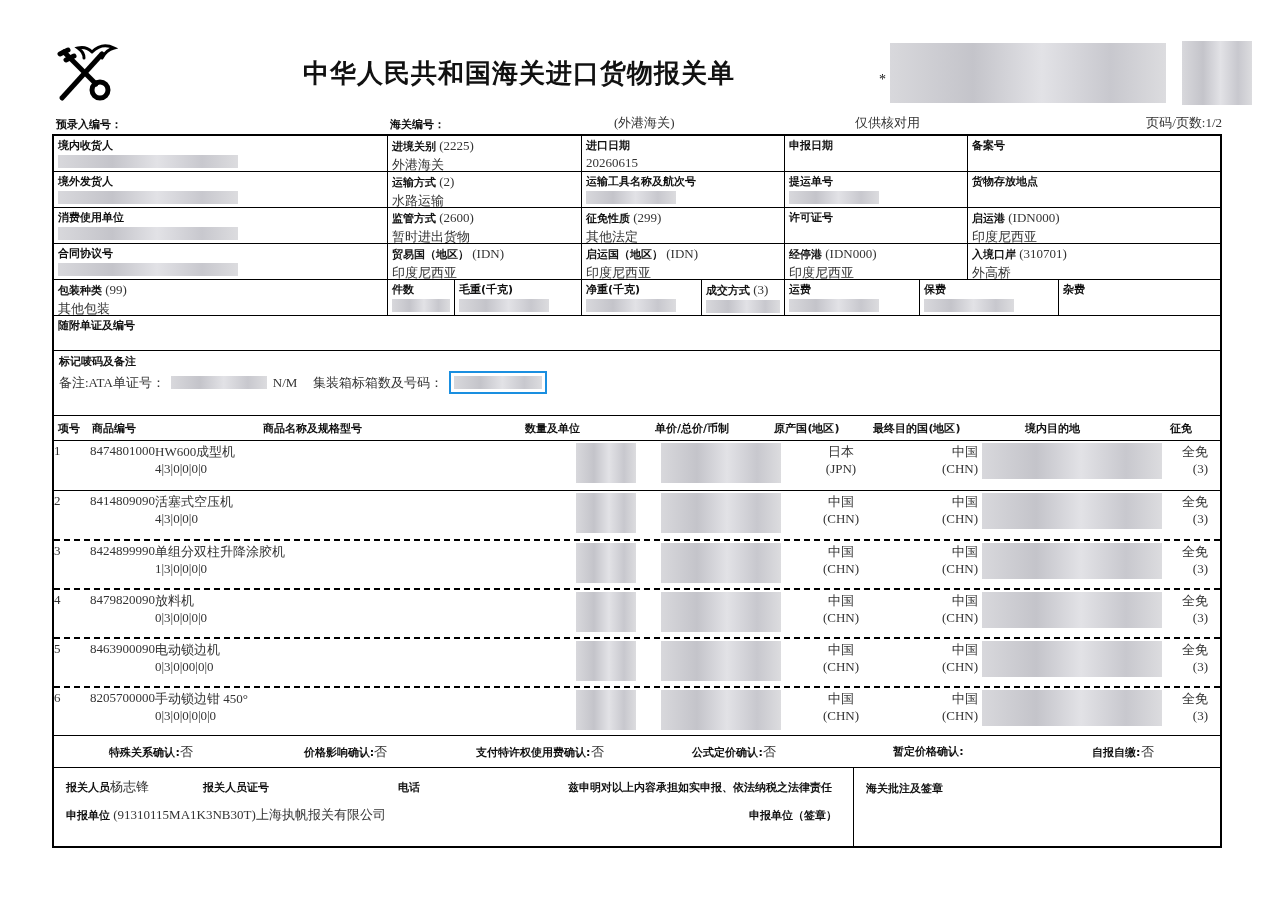 This screenshot has height=903, width=1274. What do you see at coordinates (498, 382) in the screenshot?
I see `container-number-field` at bounding box center [498, 382].